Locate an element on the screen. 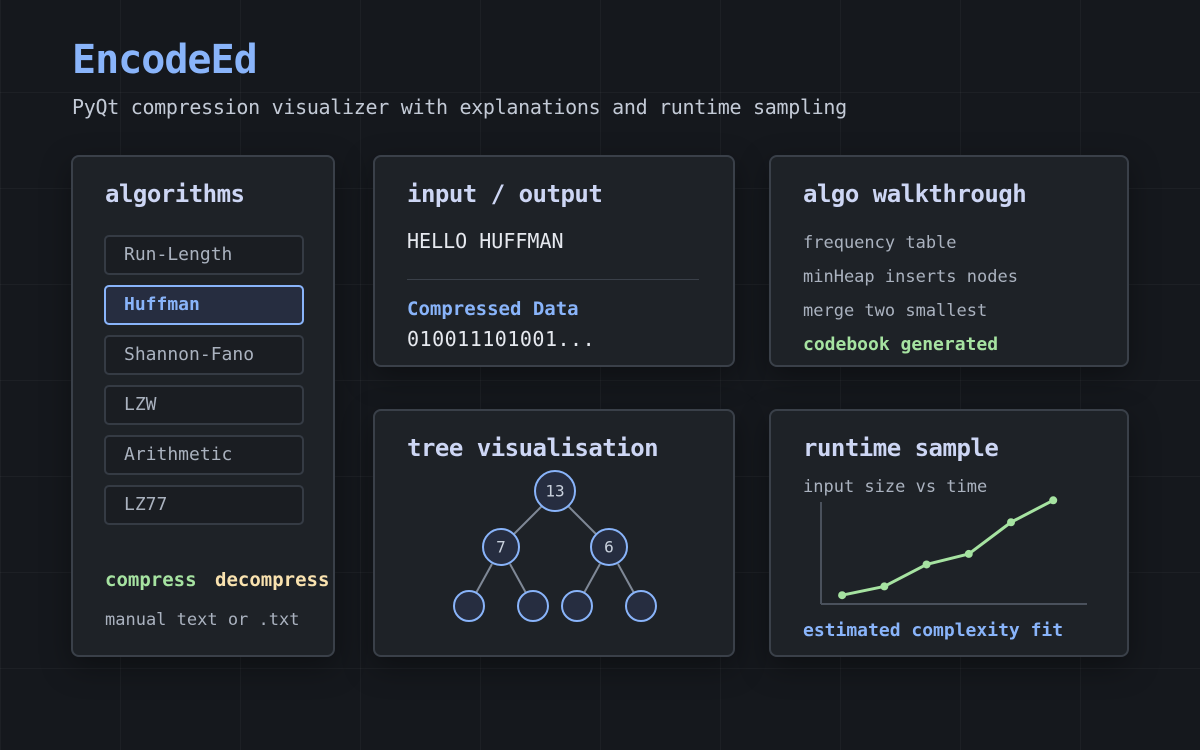 This screenshot has height=750, width=1200. input-source-hint: manual text or .txt is located at coordinates (202, 620).